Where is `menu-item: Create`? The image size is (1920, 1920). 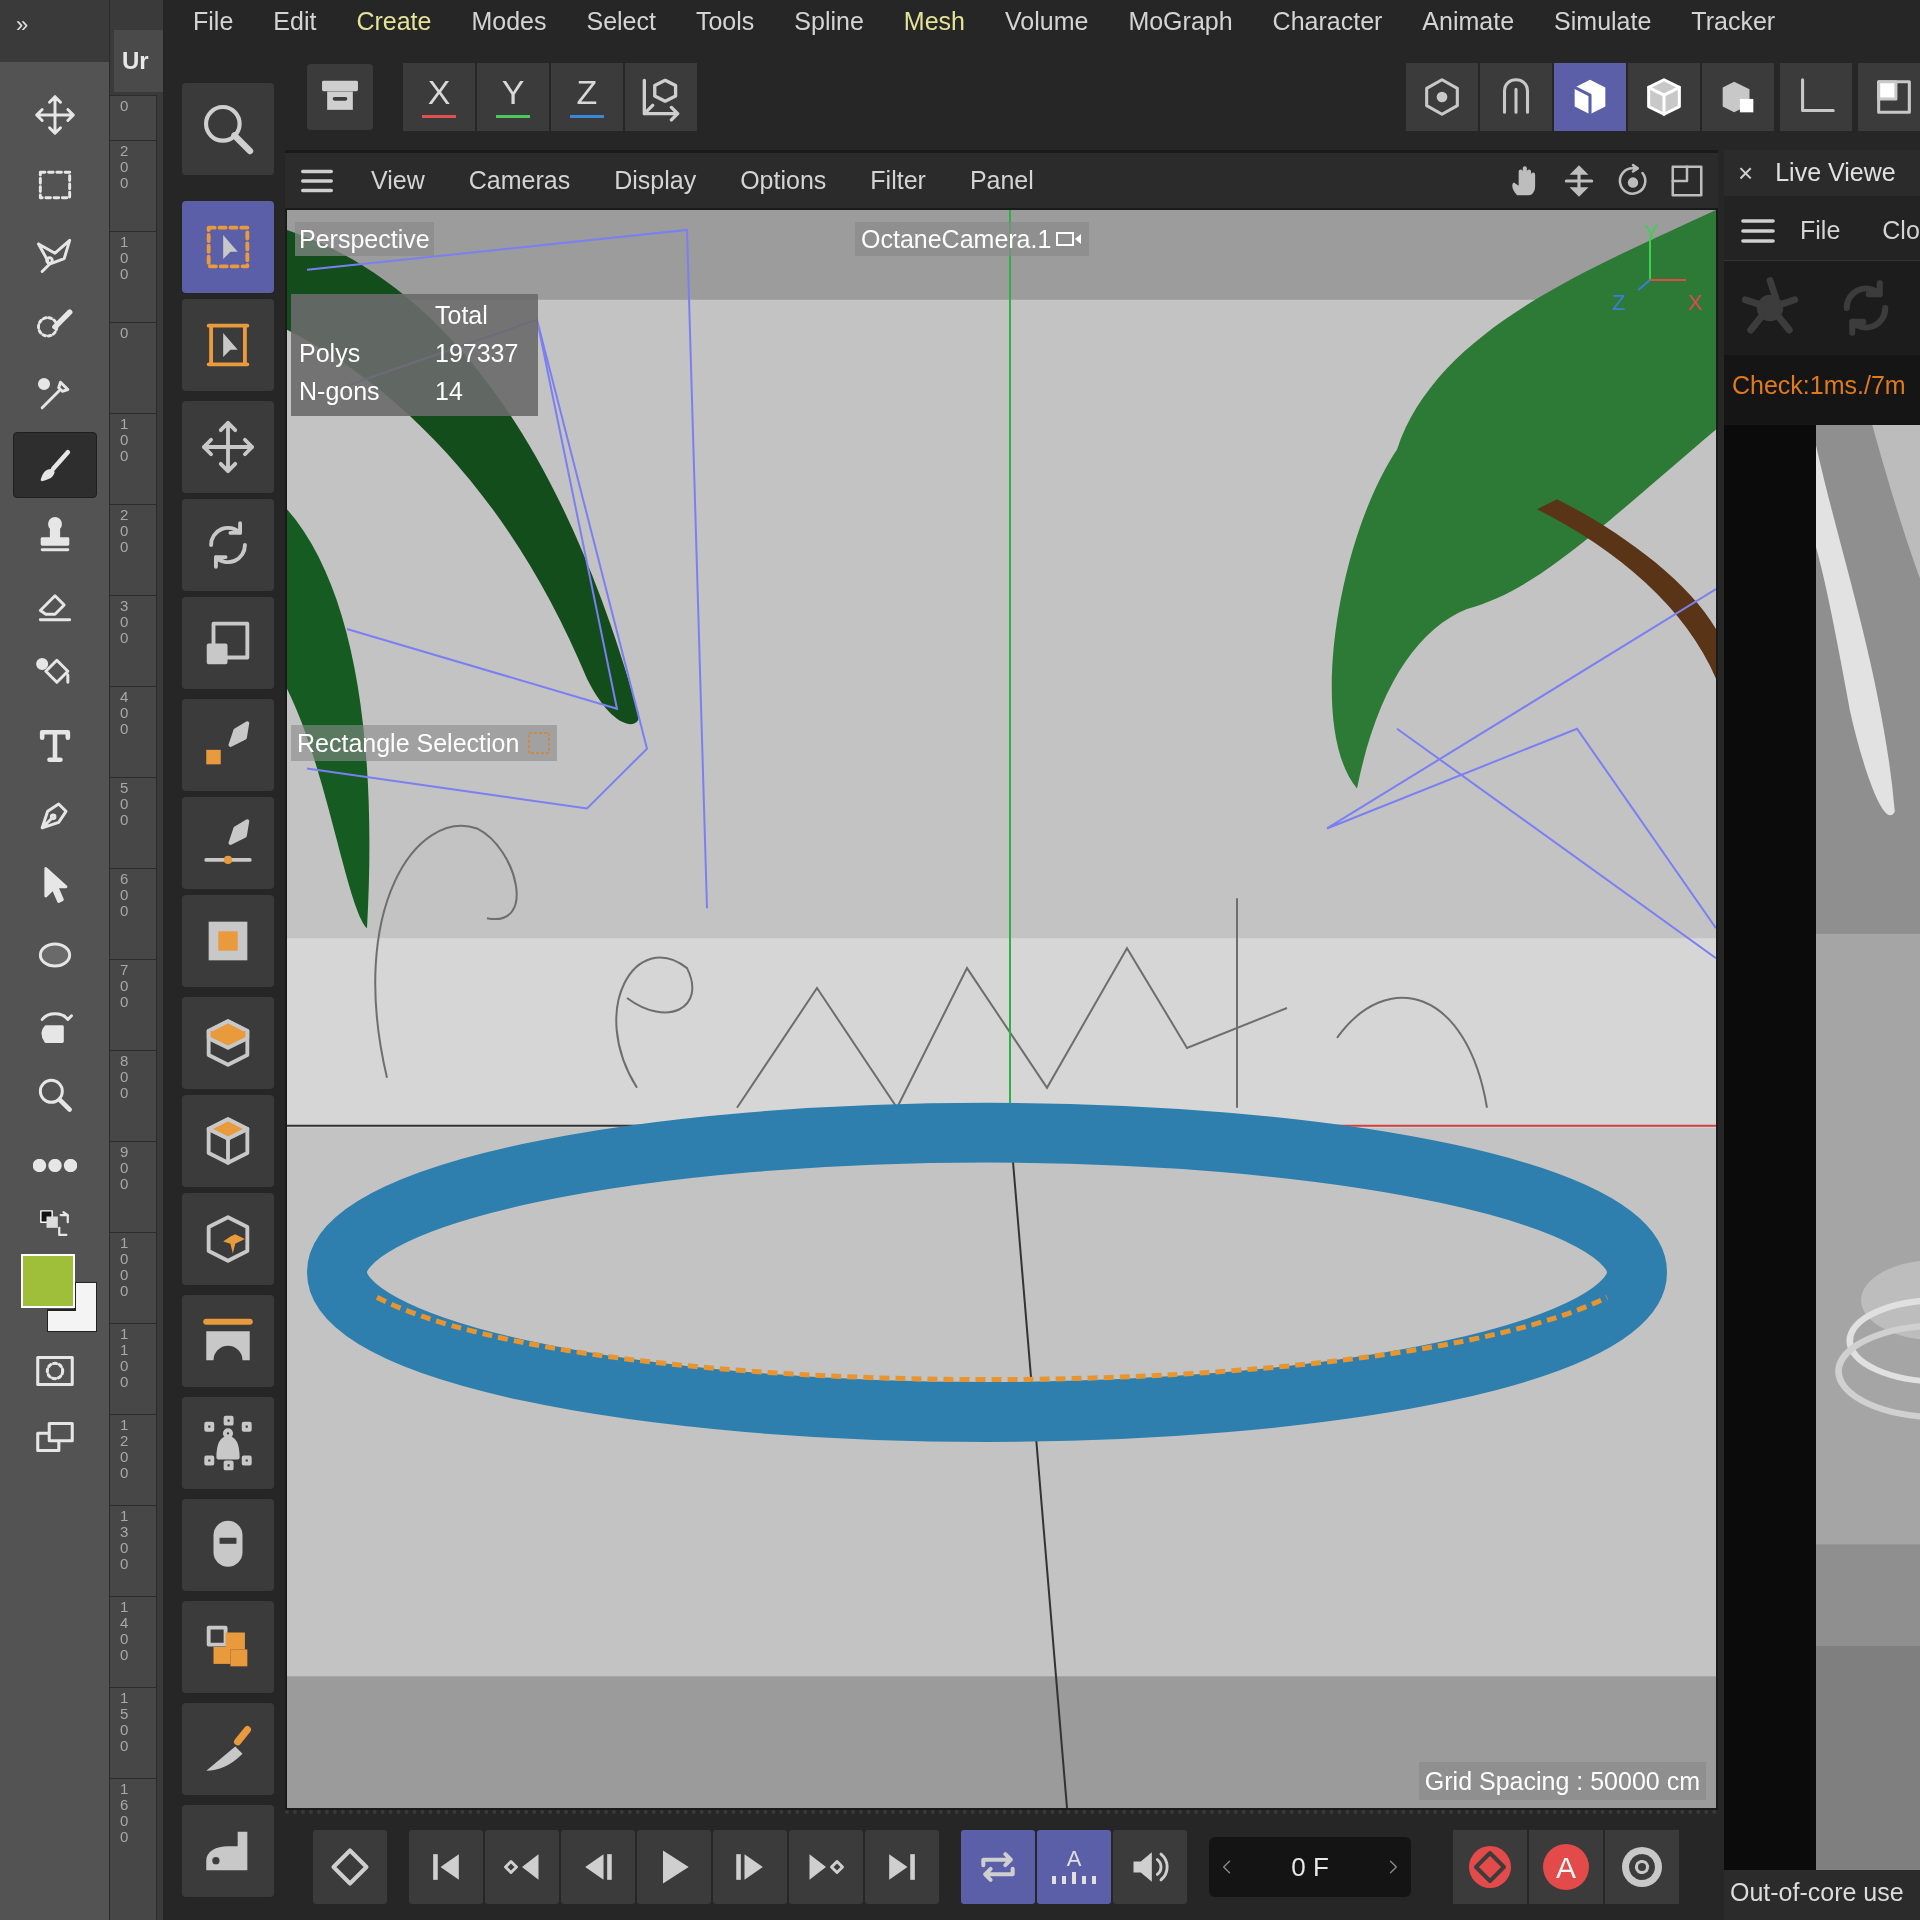 menu-item: Create is located at coordinates (394, 21).